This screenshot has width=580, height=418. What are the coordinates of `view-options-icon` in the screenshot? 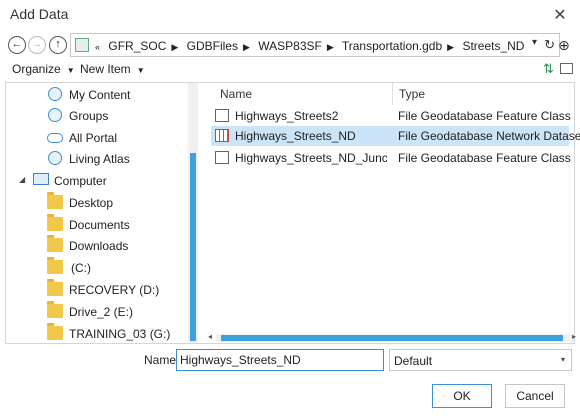 It's located at (566, 68).